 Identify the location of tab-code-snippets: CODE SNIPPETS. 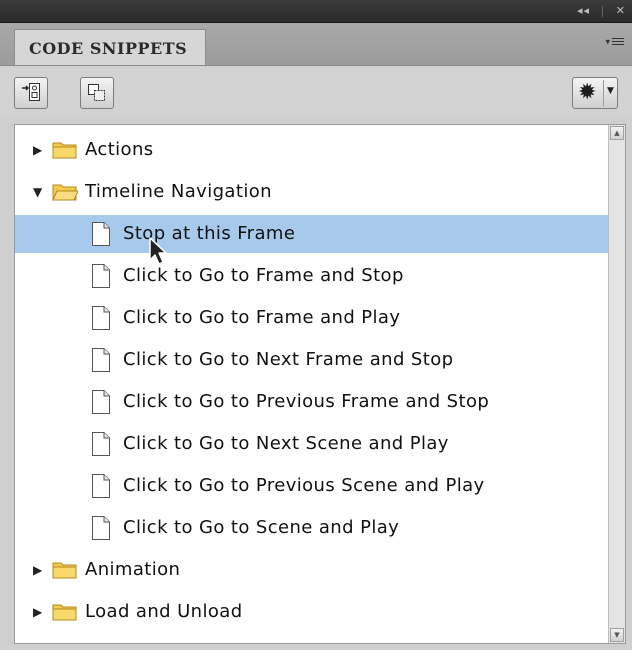
(110, 47).